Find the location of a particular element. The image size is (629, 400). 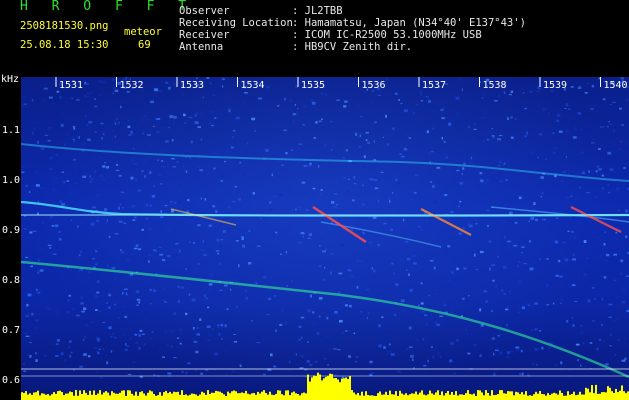

x-tick-label: 1534 is located at coordinates (253, 85).